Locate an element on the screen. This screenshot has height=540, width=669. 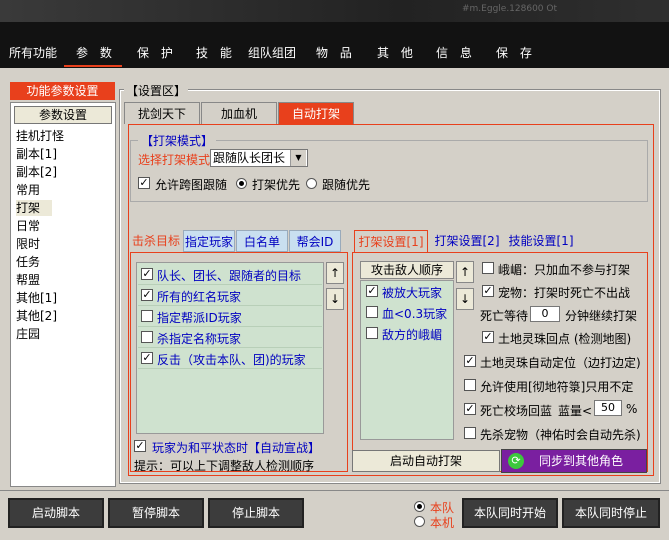
cross-map-checkbox: ✓ is located at coordinates (144, 183).